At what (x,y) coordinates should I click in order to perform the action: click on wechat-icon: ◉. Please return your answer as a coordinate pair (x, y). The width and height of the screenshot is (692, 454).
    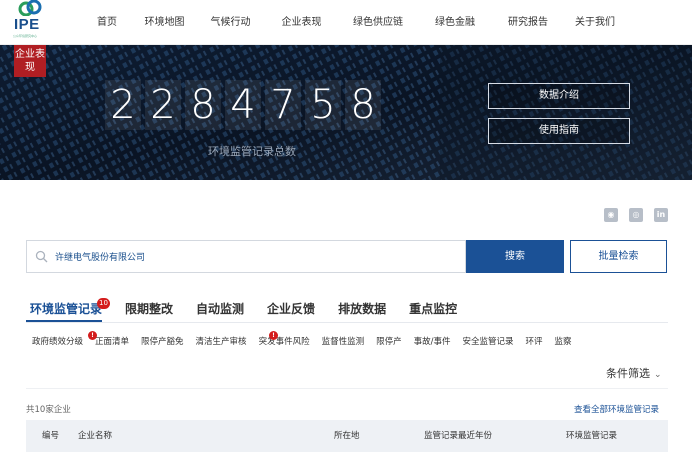
    Looking at the image, I should click on (611, 215).